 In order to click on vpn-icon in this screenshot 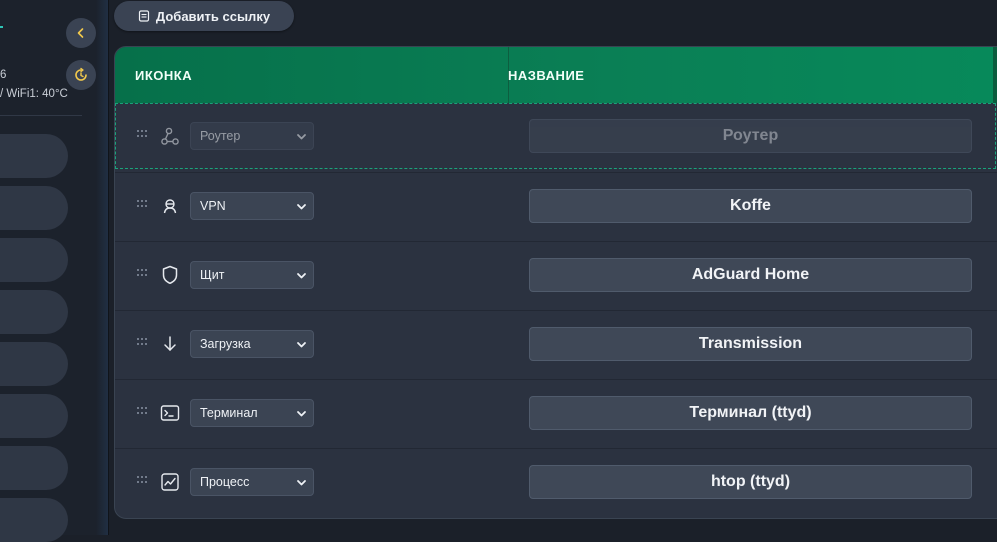, I will do `click(170, 206)`.